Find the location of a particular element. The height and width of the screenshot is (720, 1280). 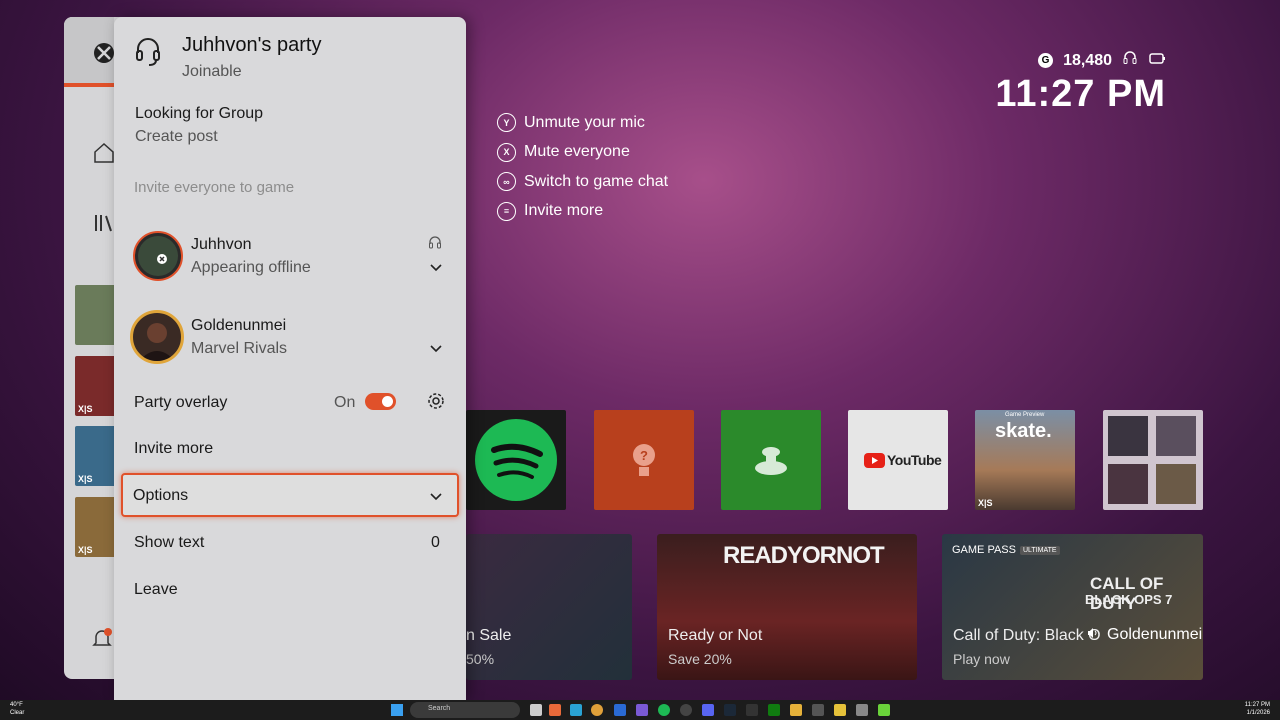

taskbar: 40°F Clear Search 11:27 PM 1/1/2026 is located at coordinates (640, 710).